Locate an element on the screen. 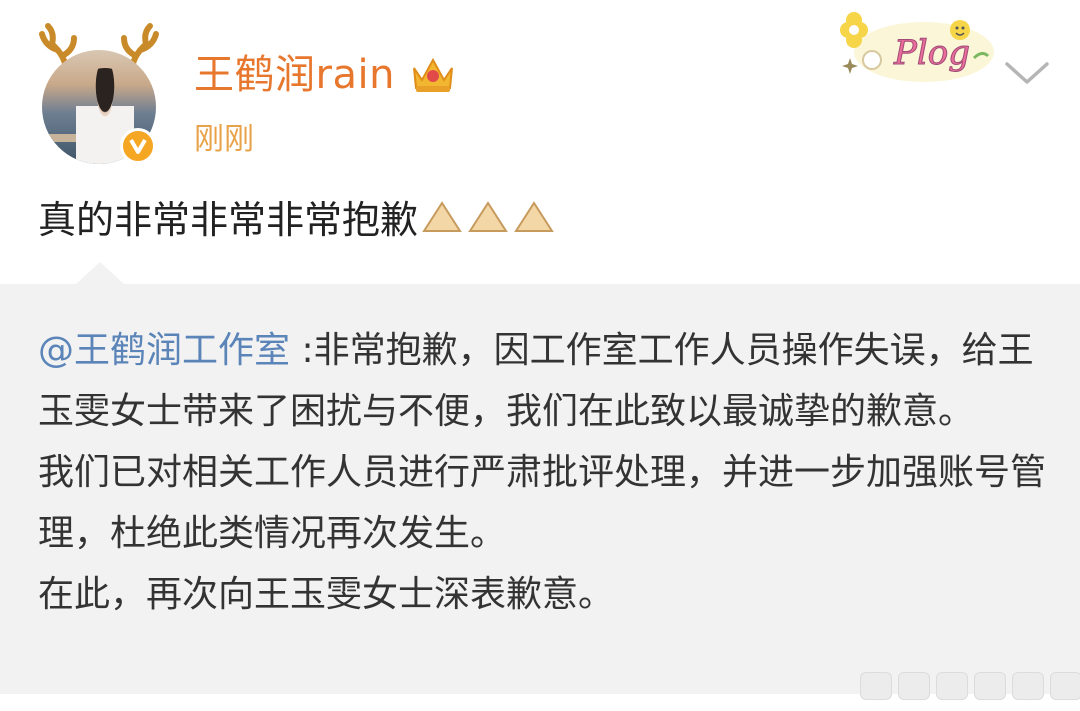  post-text-content: 真的非常非常非常抱歉 is located at coordinates (228, 220).